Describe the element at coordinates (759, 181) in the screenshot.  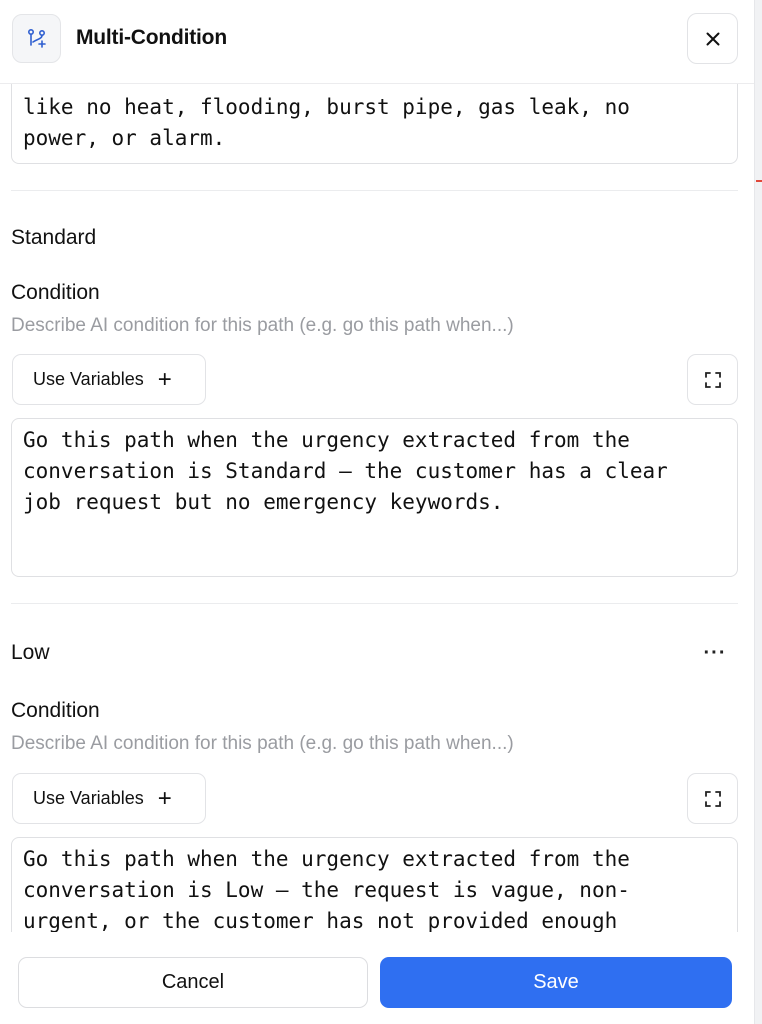
I see `background-accent-mark` at that location.